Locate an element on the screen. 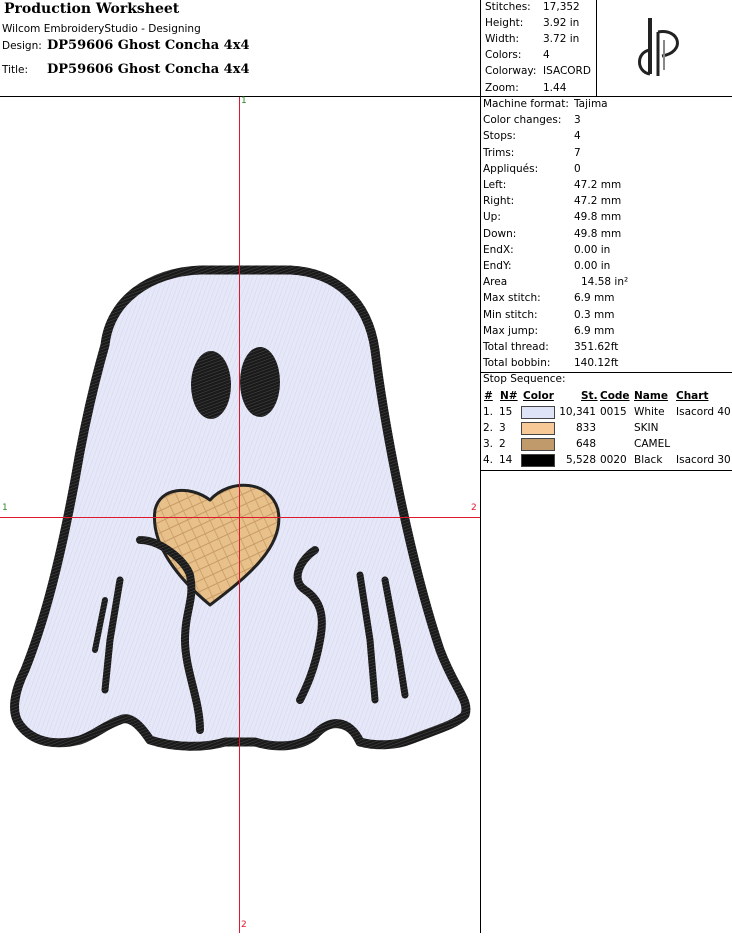  stop-sequence-title: Stop Sequence: is located at coordinates (524, 379).